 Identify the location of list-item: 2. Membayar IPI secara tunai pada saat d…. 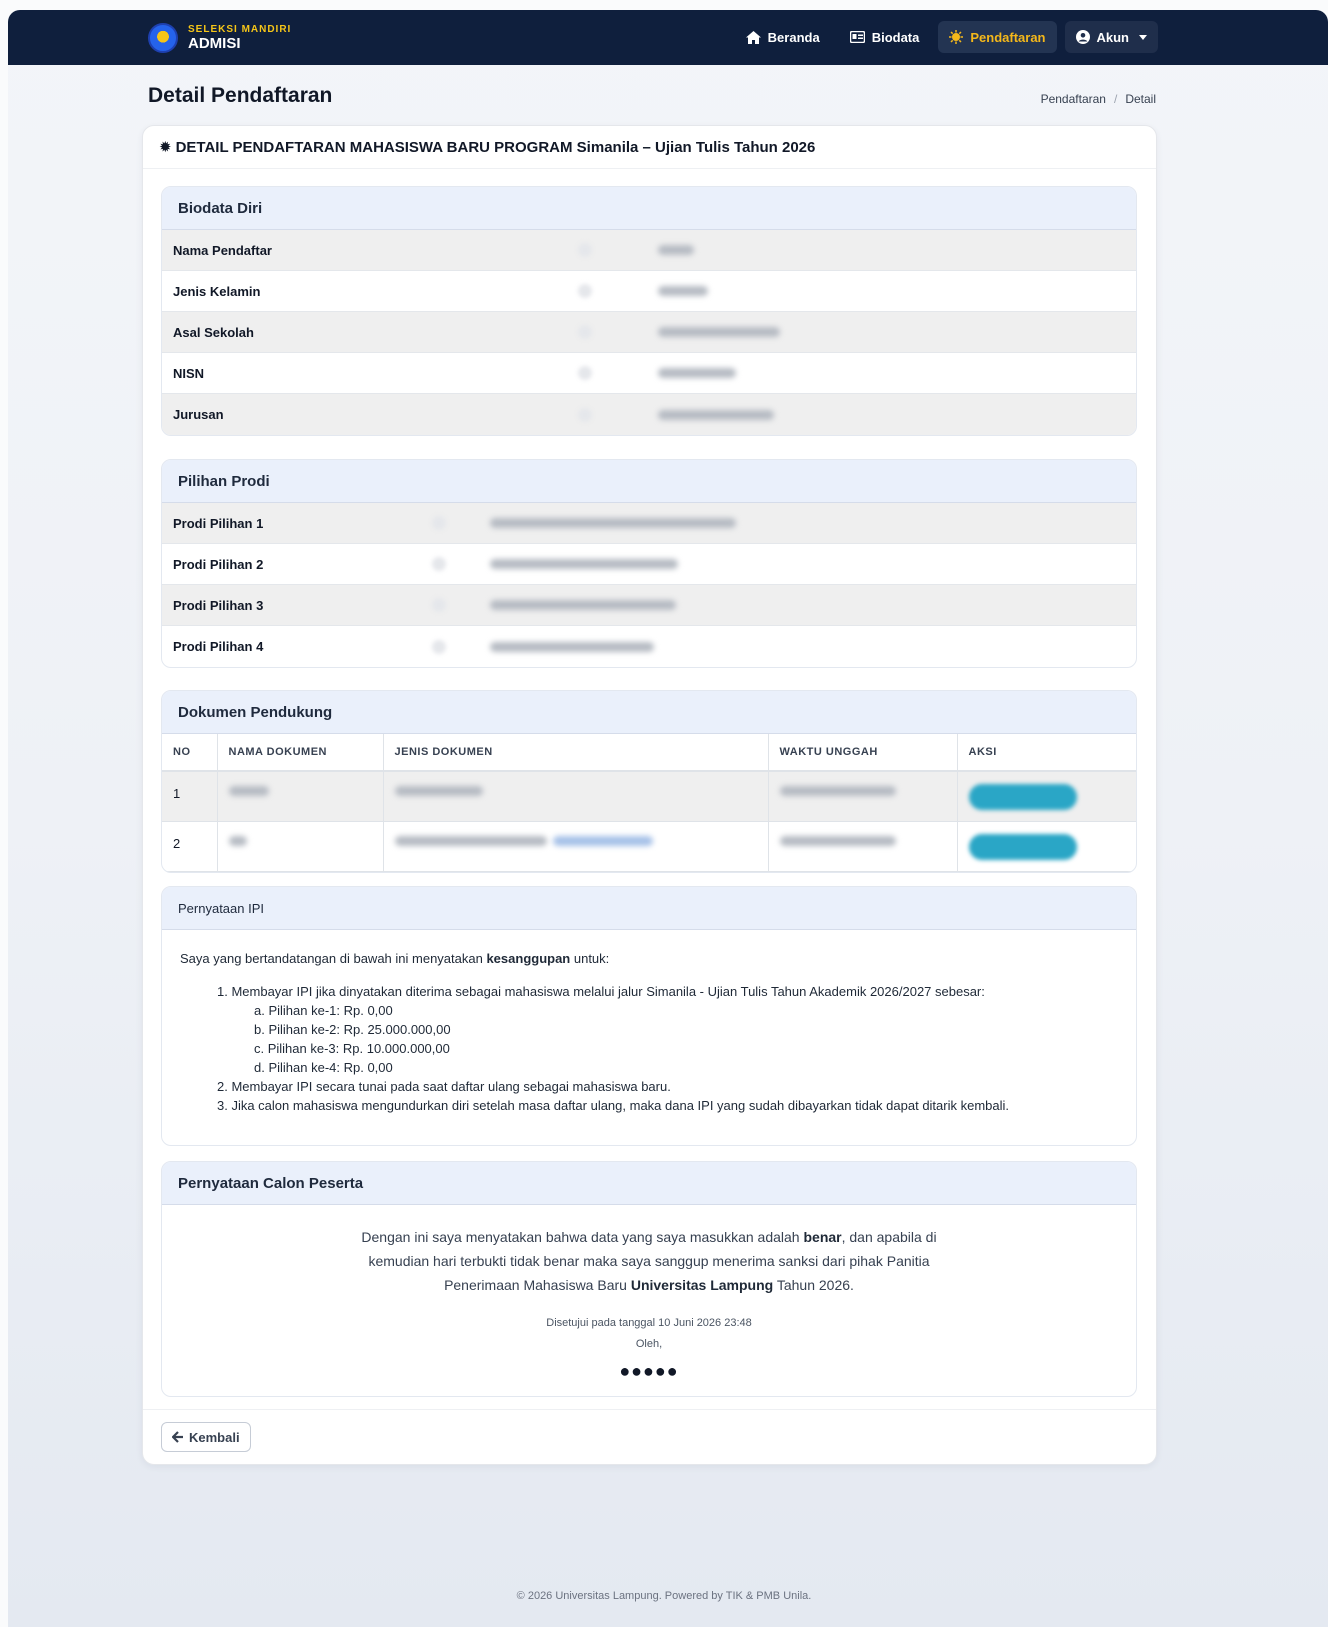
(444, 1086).